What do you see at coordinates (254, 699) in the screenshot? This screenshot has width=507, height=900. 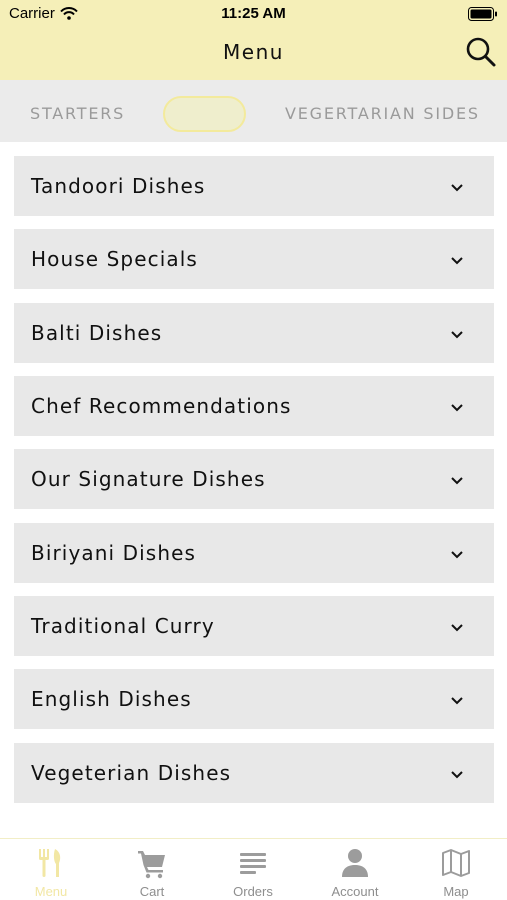 I see `list-item: English Dishes` at bounding box center [254, 699].